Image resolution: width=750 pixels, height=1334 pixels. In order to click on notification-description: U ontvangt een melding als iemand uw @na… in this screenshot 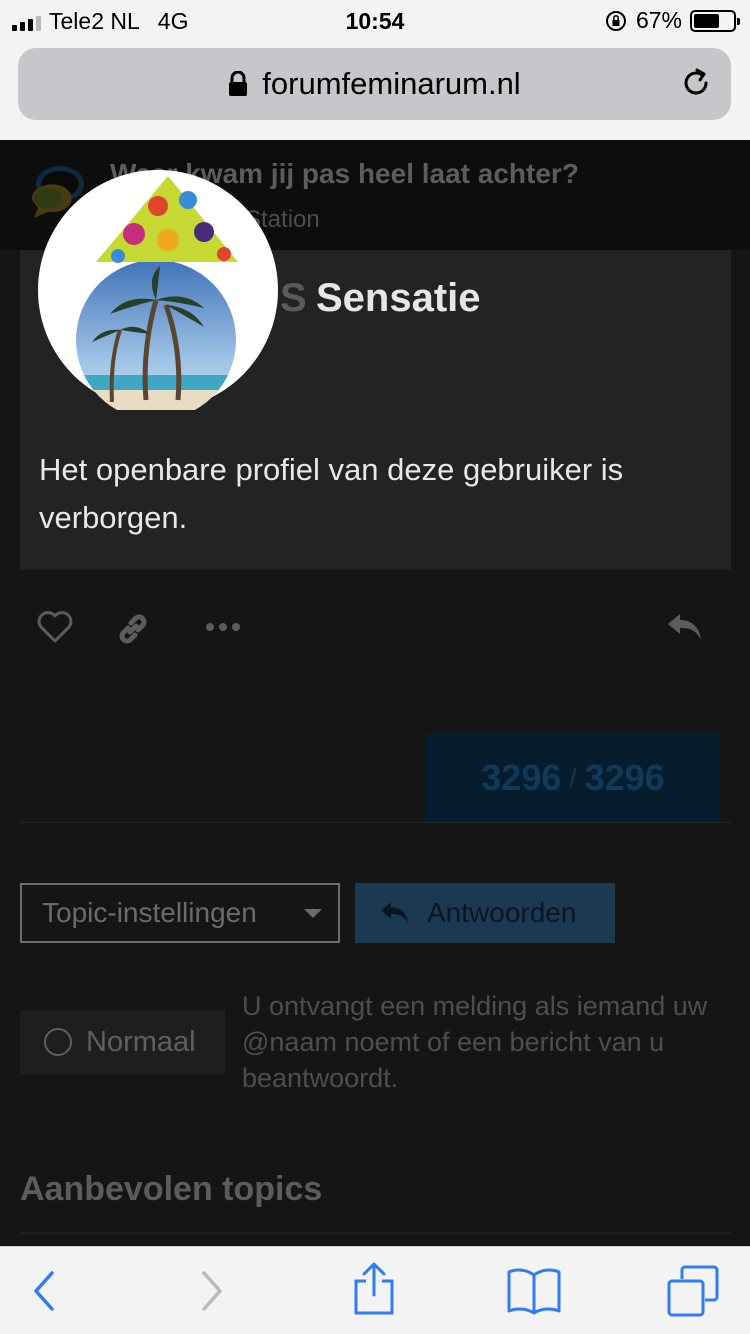, I will do `click(475, 1042)`.